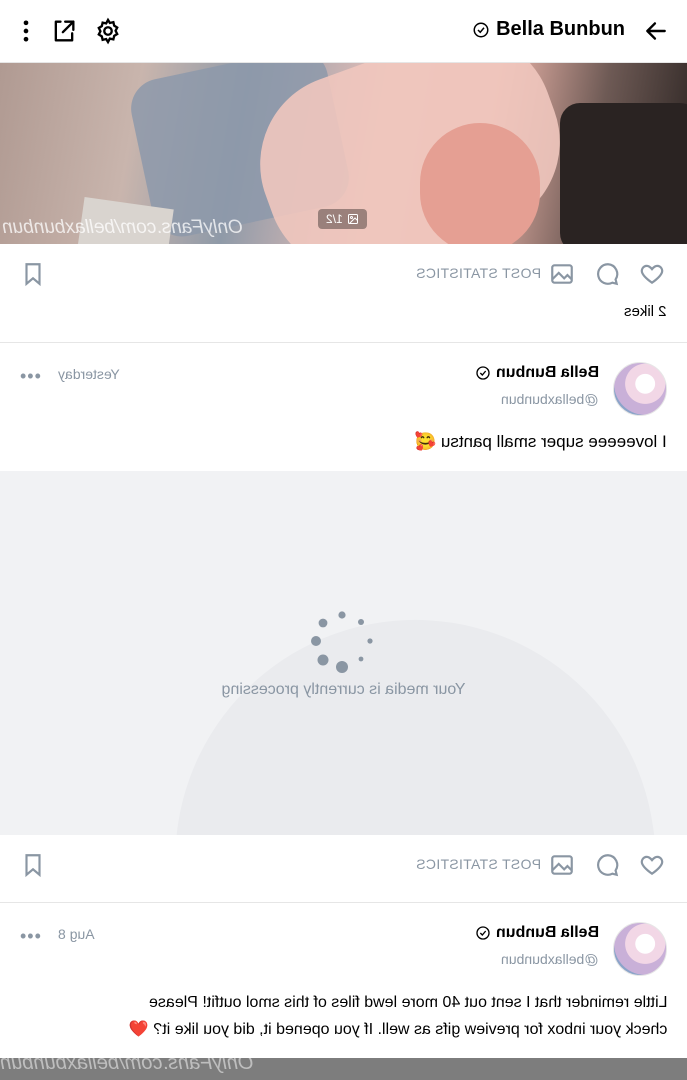 The image size is (687, 1080). I want to click on settings-gear-icon, so click(108, 31).